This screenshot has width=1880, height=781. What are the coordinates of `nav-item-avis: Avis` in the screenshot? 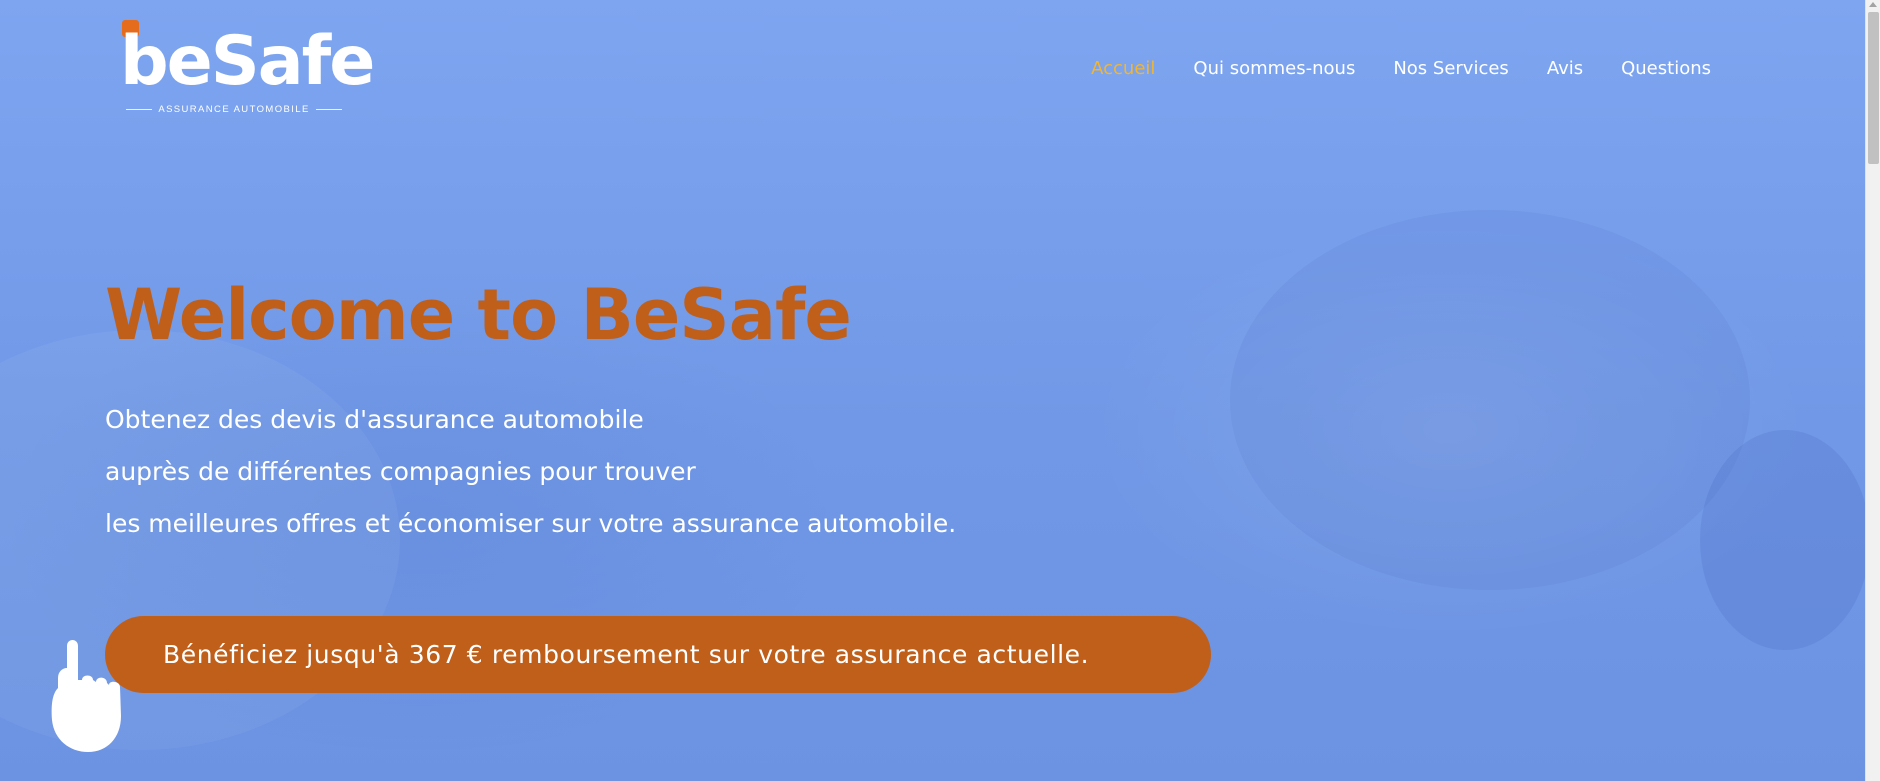 It's located at (1565, 68).